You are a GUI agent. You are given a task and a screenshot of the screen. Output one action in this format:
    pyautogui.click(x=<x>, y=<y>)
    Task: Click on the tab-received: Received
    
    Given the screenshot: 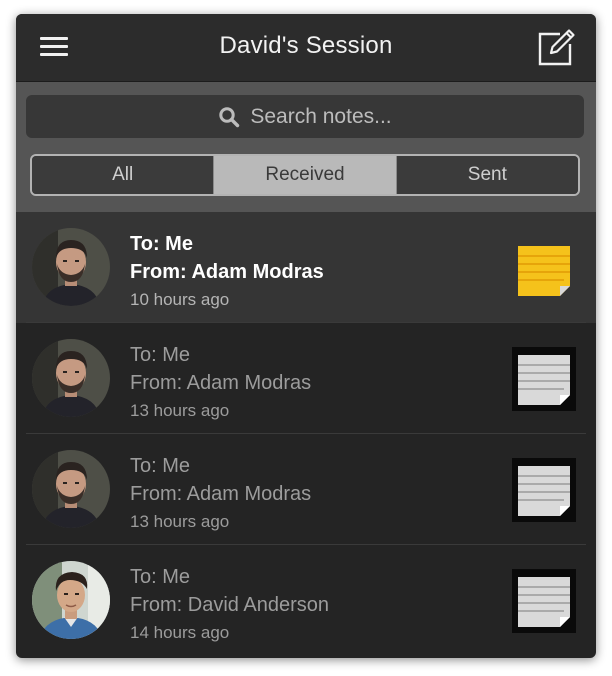 What is the action you would take?
    pyautogui.click(x=304, y=175)
    